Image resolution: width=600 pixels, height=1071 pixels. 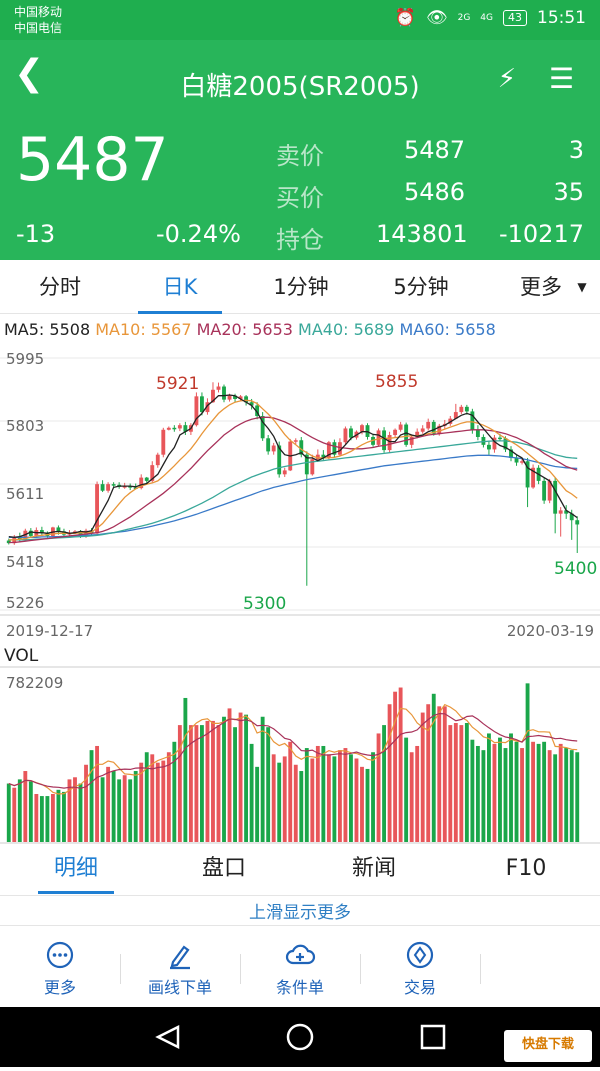 What do you see at coordinates (180, 955) in the screenshot?
I see `pen-icon` at bounding box center [180, 955].